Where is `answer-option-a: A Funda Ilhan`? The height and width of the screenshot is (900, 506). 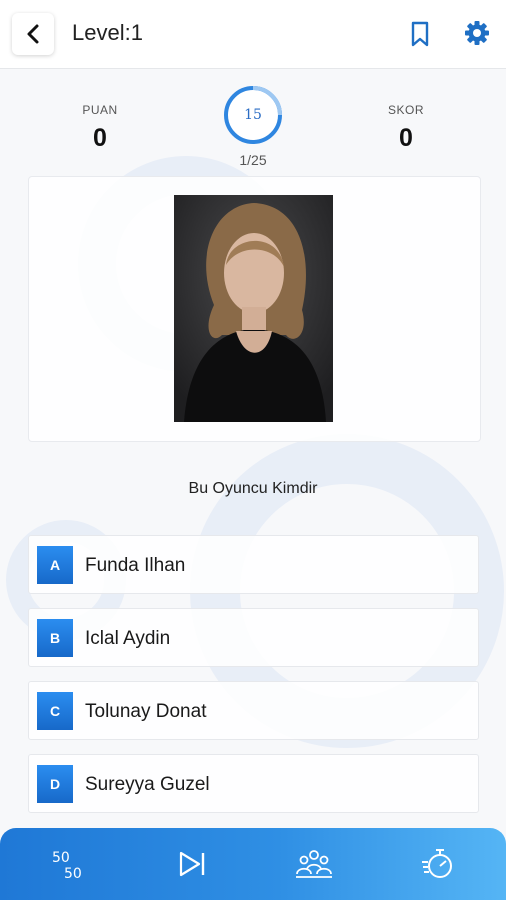 answer-option-a: A Funda Ilhan is located at coordinates (253, 564).